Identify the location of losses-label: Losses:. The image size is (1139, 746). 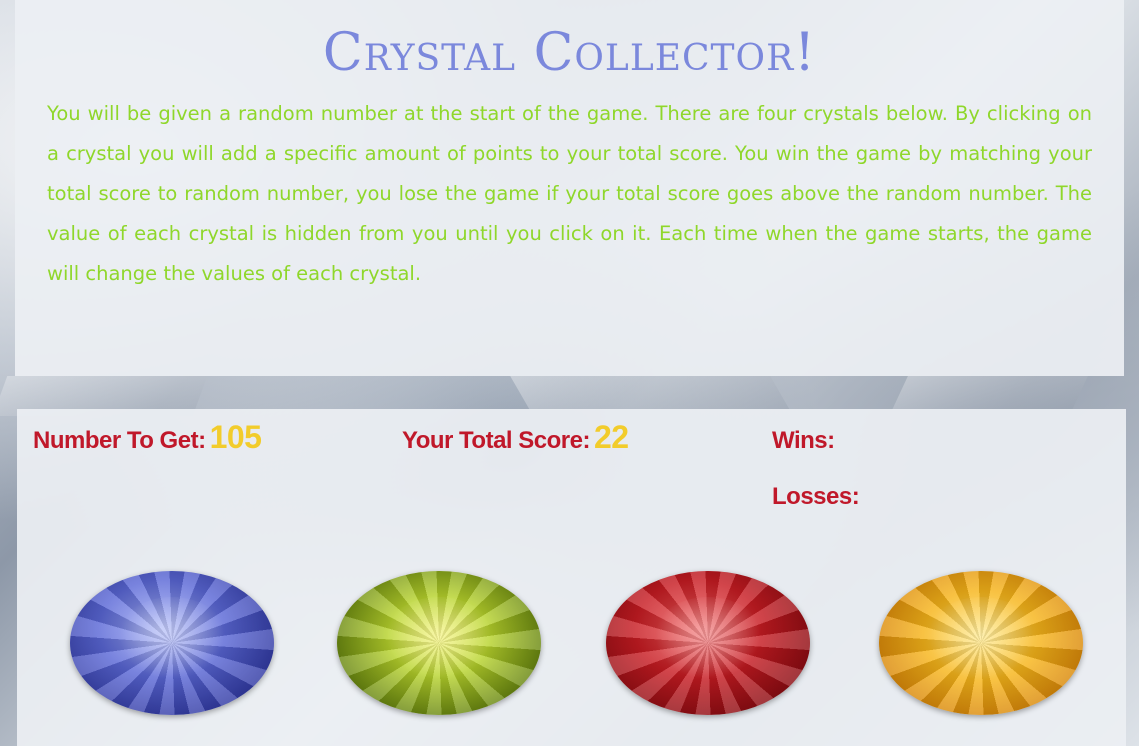
(816, 496).